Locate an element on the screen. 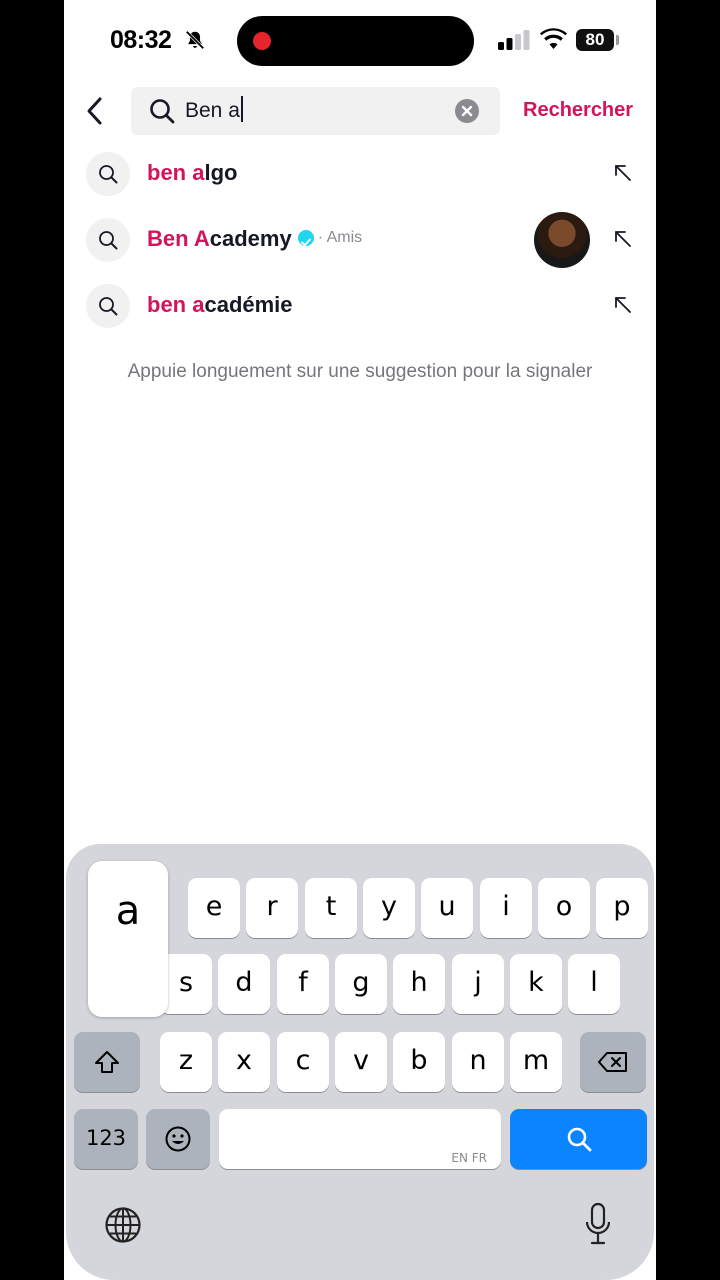  suggestion-text: ben académie is located at coordinates (220, 304).